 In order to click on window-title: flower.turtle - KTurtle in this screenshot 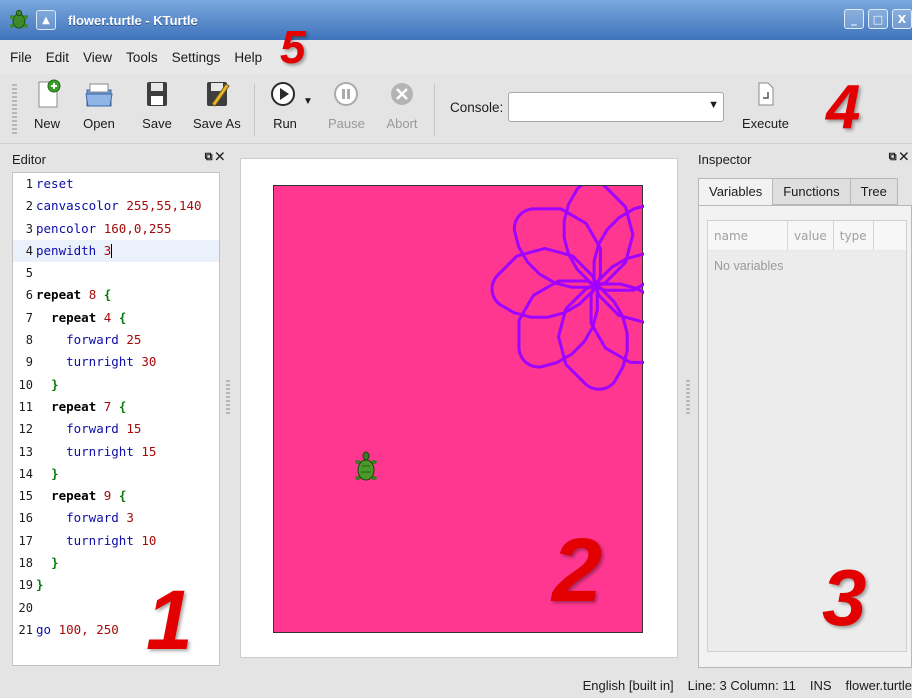, I will do `click(133, 20)`.